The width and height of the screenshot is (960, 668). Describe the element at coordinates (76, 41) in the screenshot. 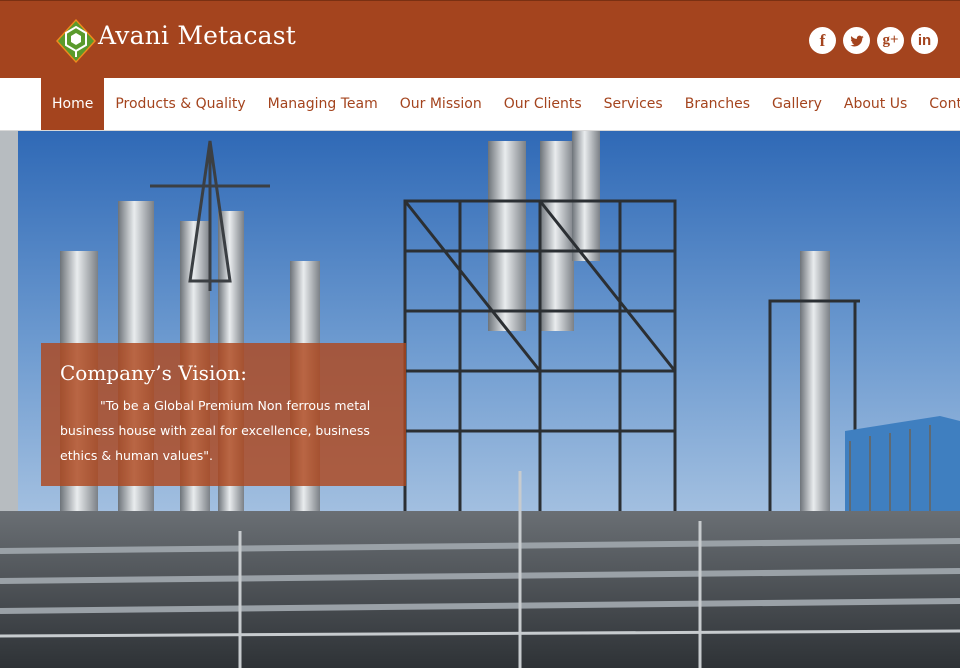

I see `company-logo` at that location.